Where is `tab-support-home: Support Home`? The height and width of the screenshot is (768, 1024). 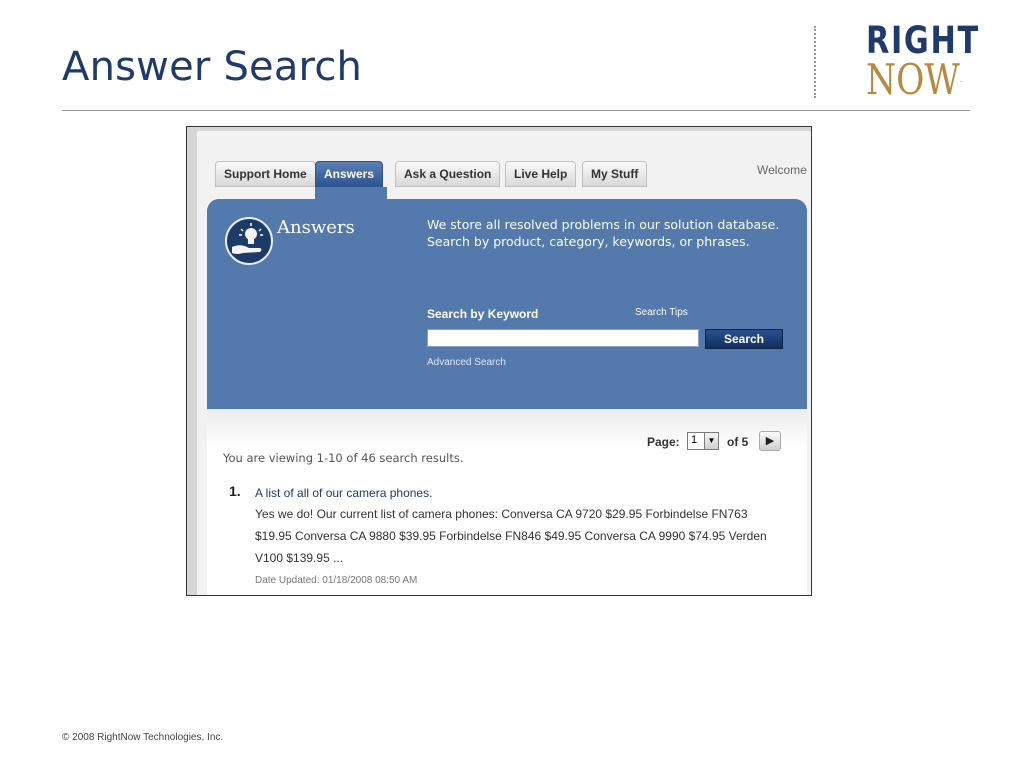
tab-support-home: Support Home is located at coordinates (265, 174).